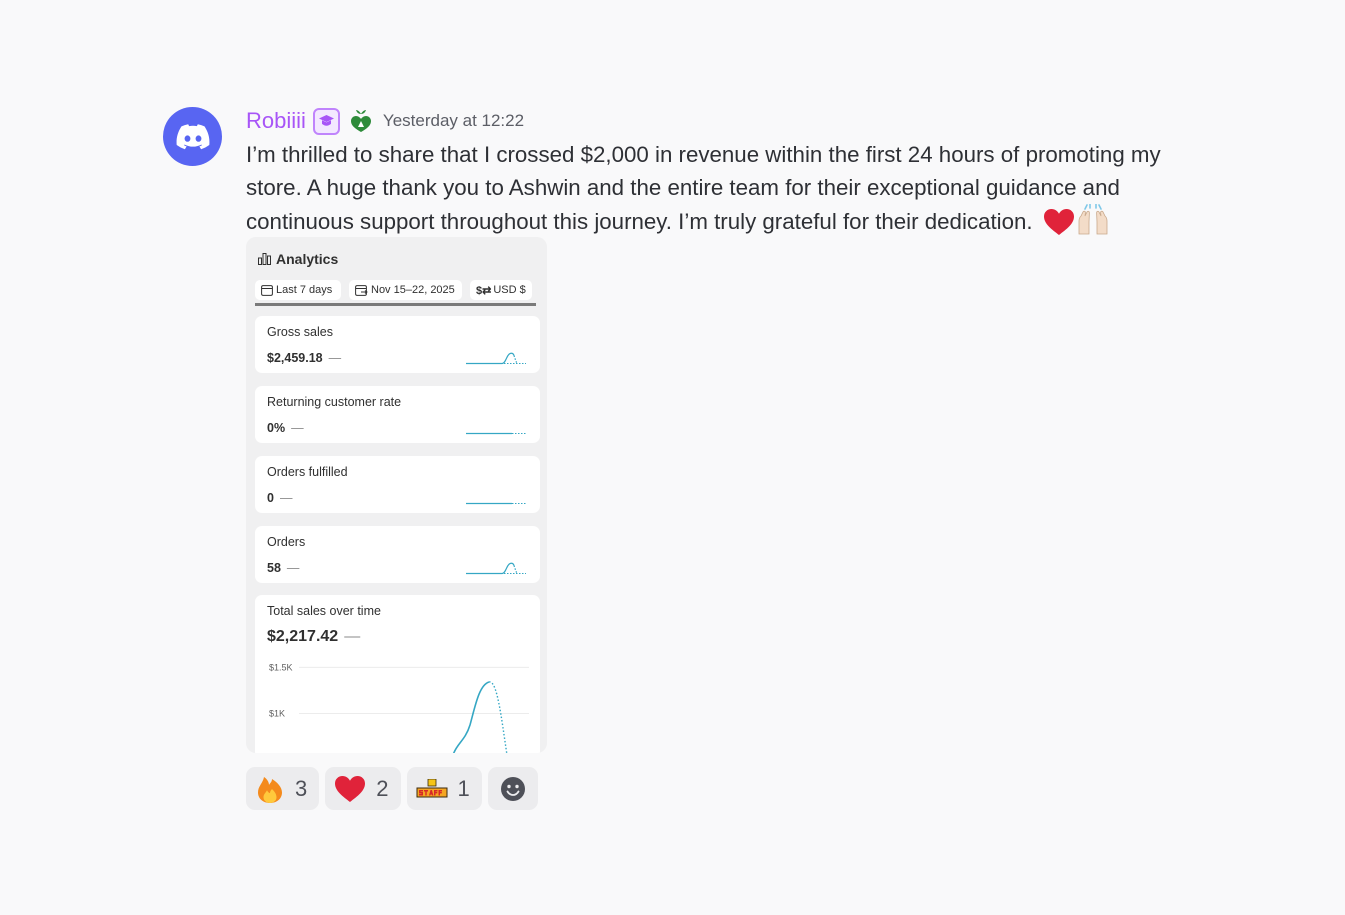 This screenshot has width=1345, height=915. Describe the element at coordinates (463, 788) in the screenshot. I see `reaction-count: 1` at that location.